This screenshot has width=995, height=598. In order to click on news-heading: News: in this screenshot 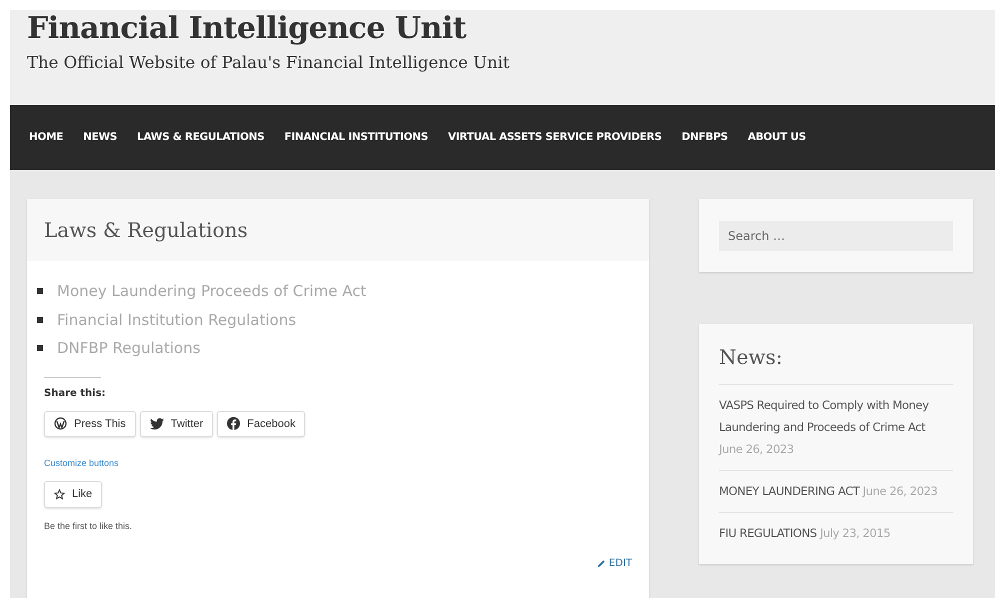, I will do `click(750, 357)`.